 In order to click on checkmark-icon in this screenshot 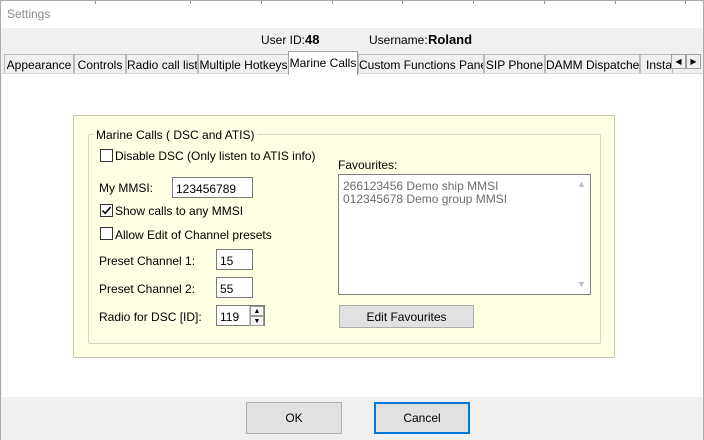, I will do `click(106, 210)`.